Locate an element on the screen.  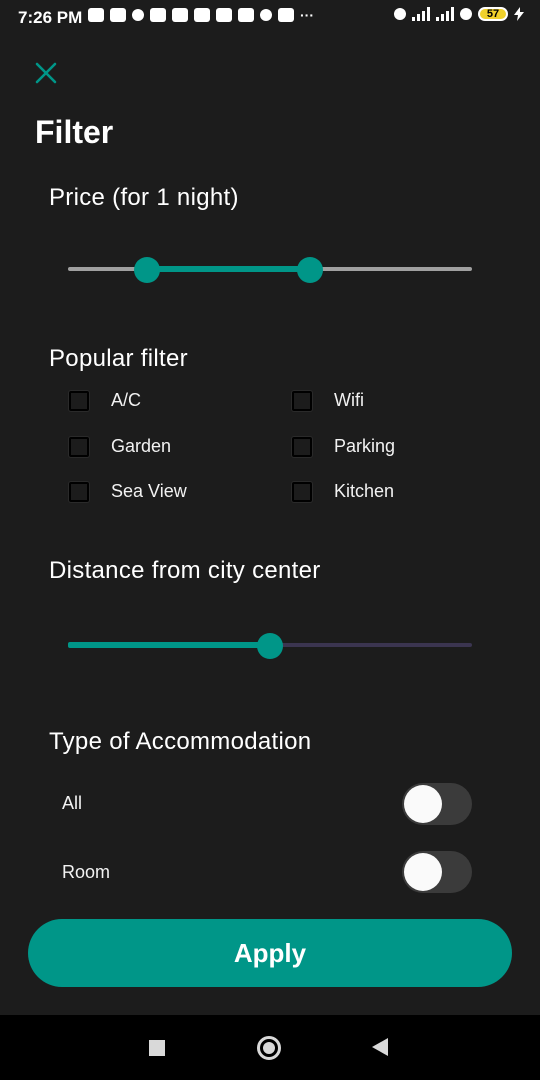
youtube-icon is located at coordinates (158, 15).